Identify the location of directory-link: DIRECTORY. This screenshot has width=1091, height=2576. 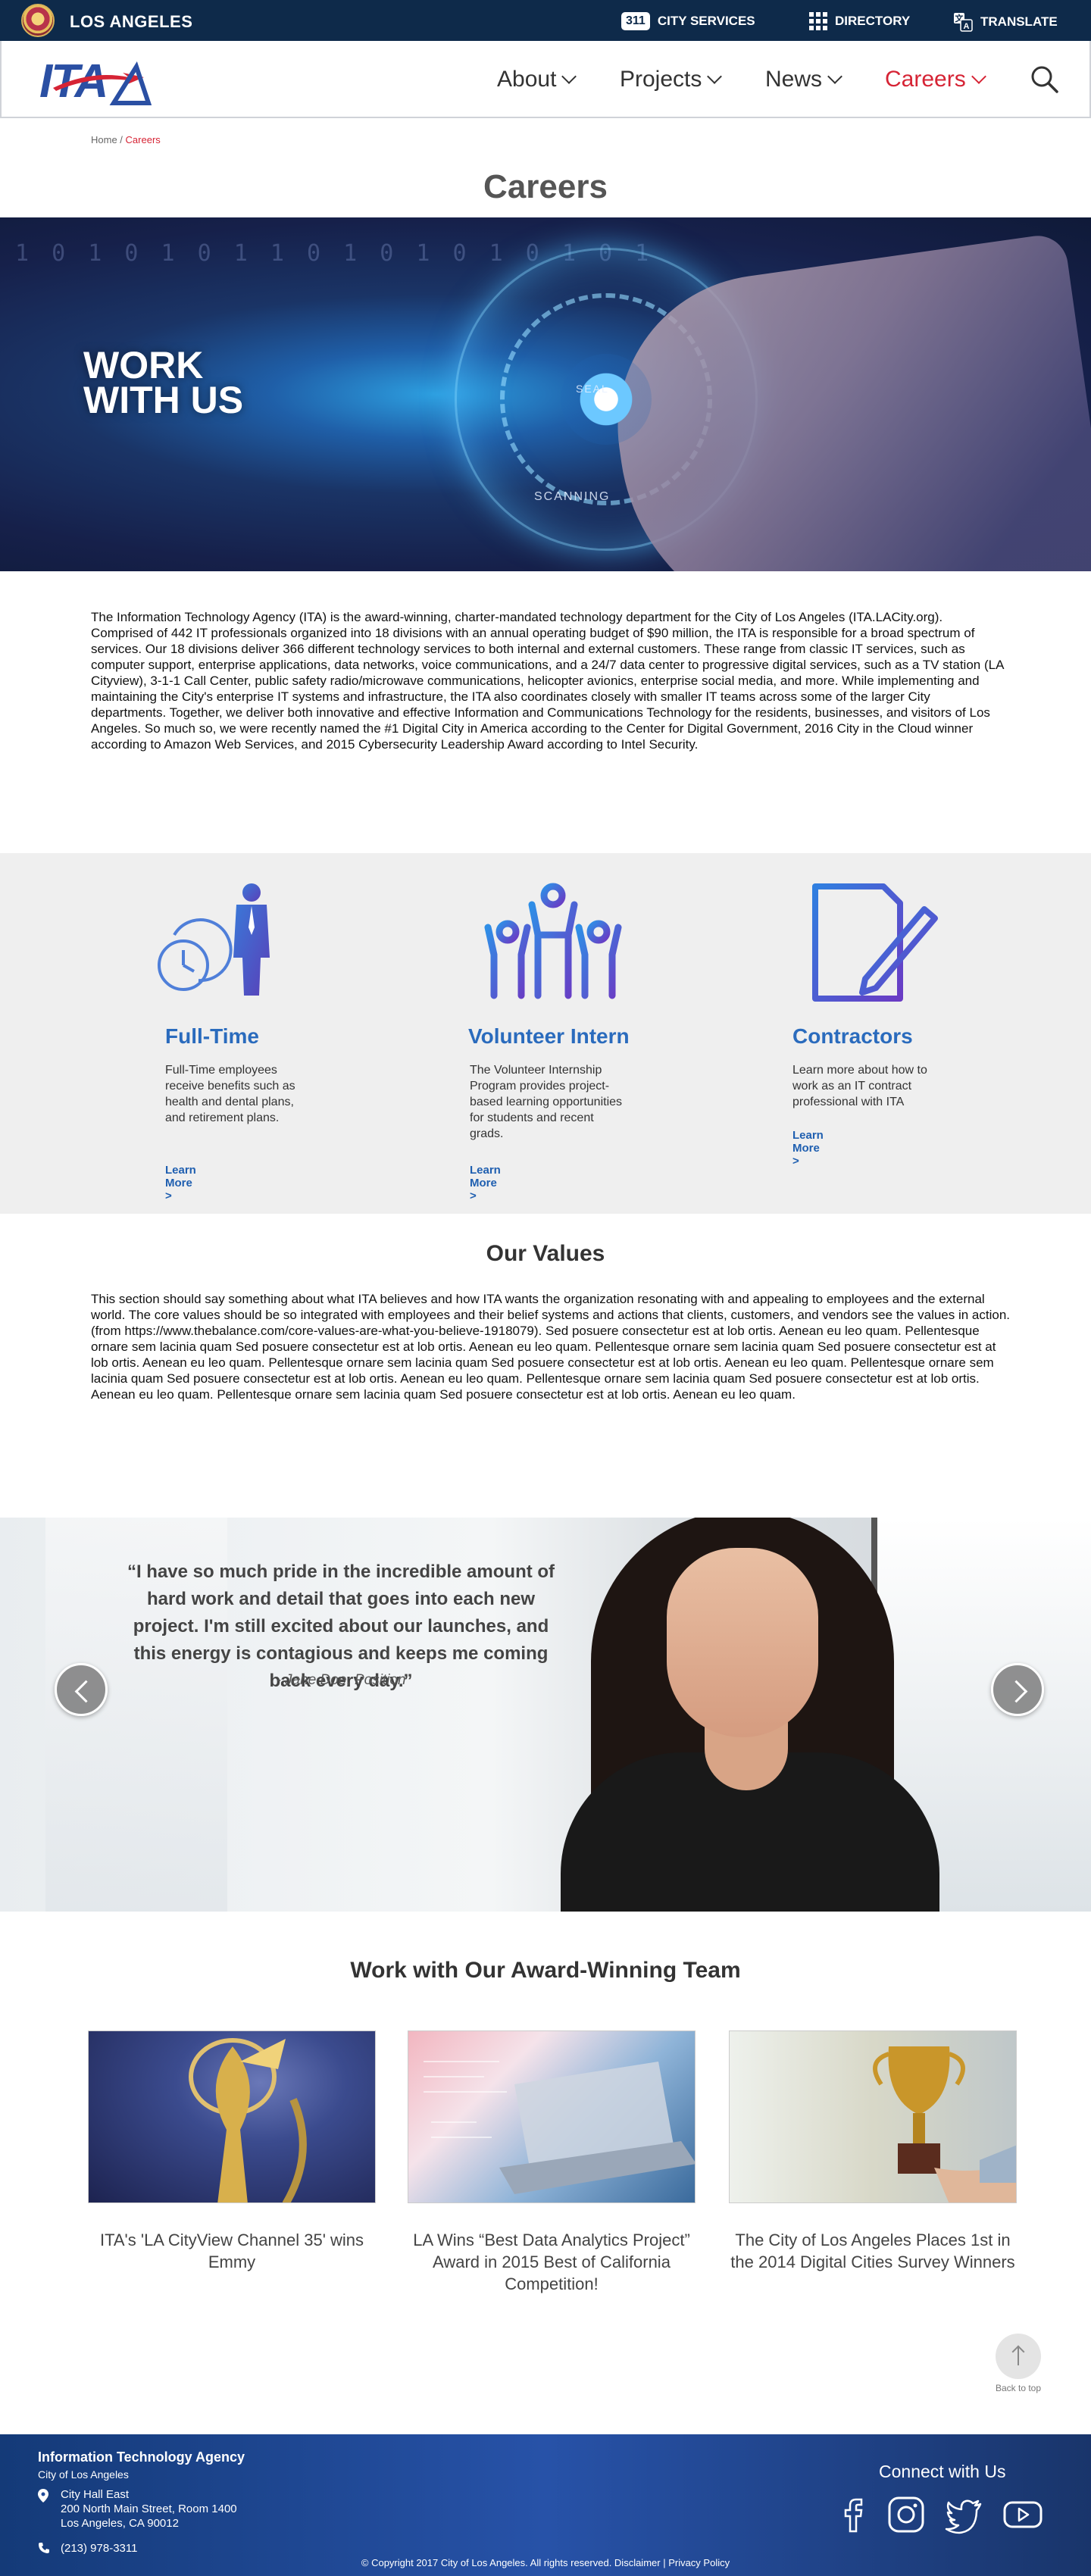
(860, 21).